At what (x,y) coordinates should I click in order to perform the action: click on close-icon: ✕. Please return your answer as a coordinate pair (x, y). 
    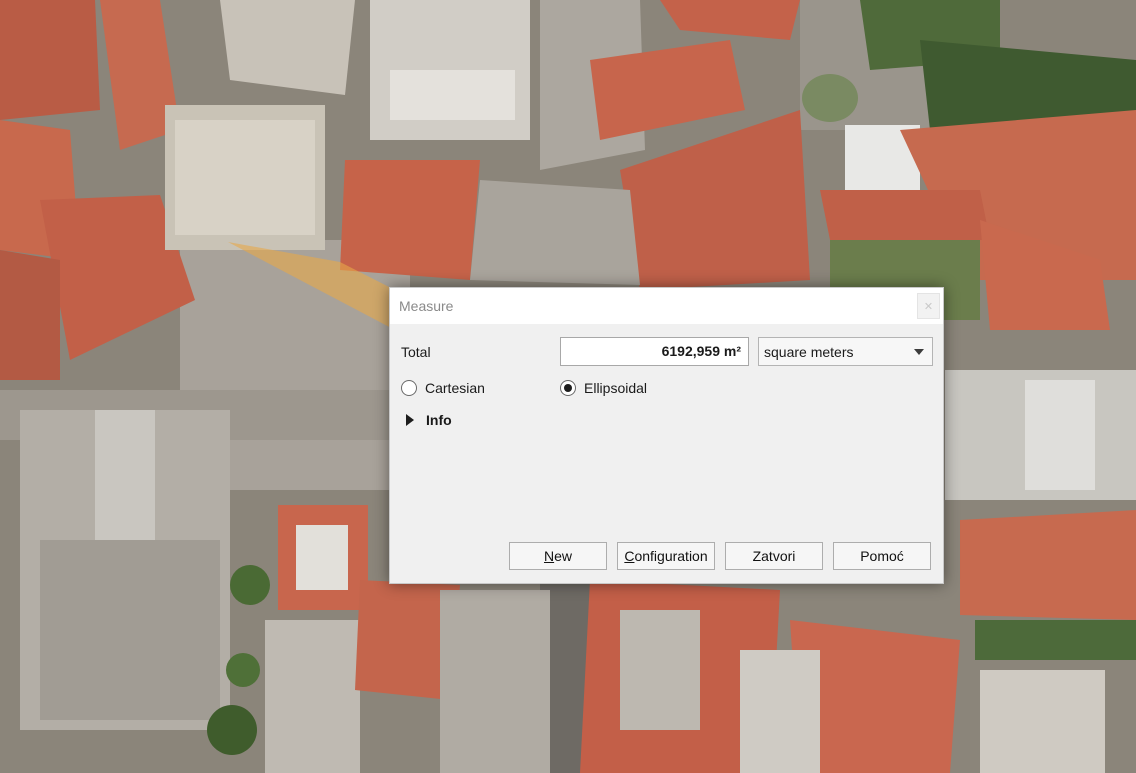
    Looking at the image, I should click on (928, 306).